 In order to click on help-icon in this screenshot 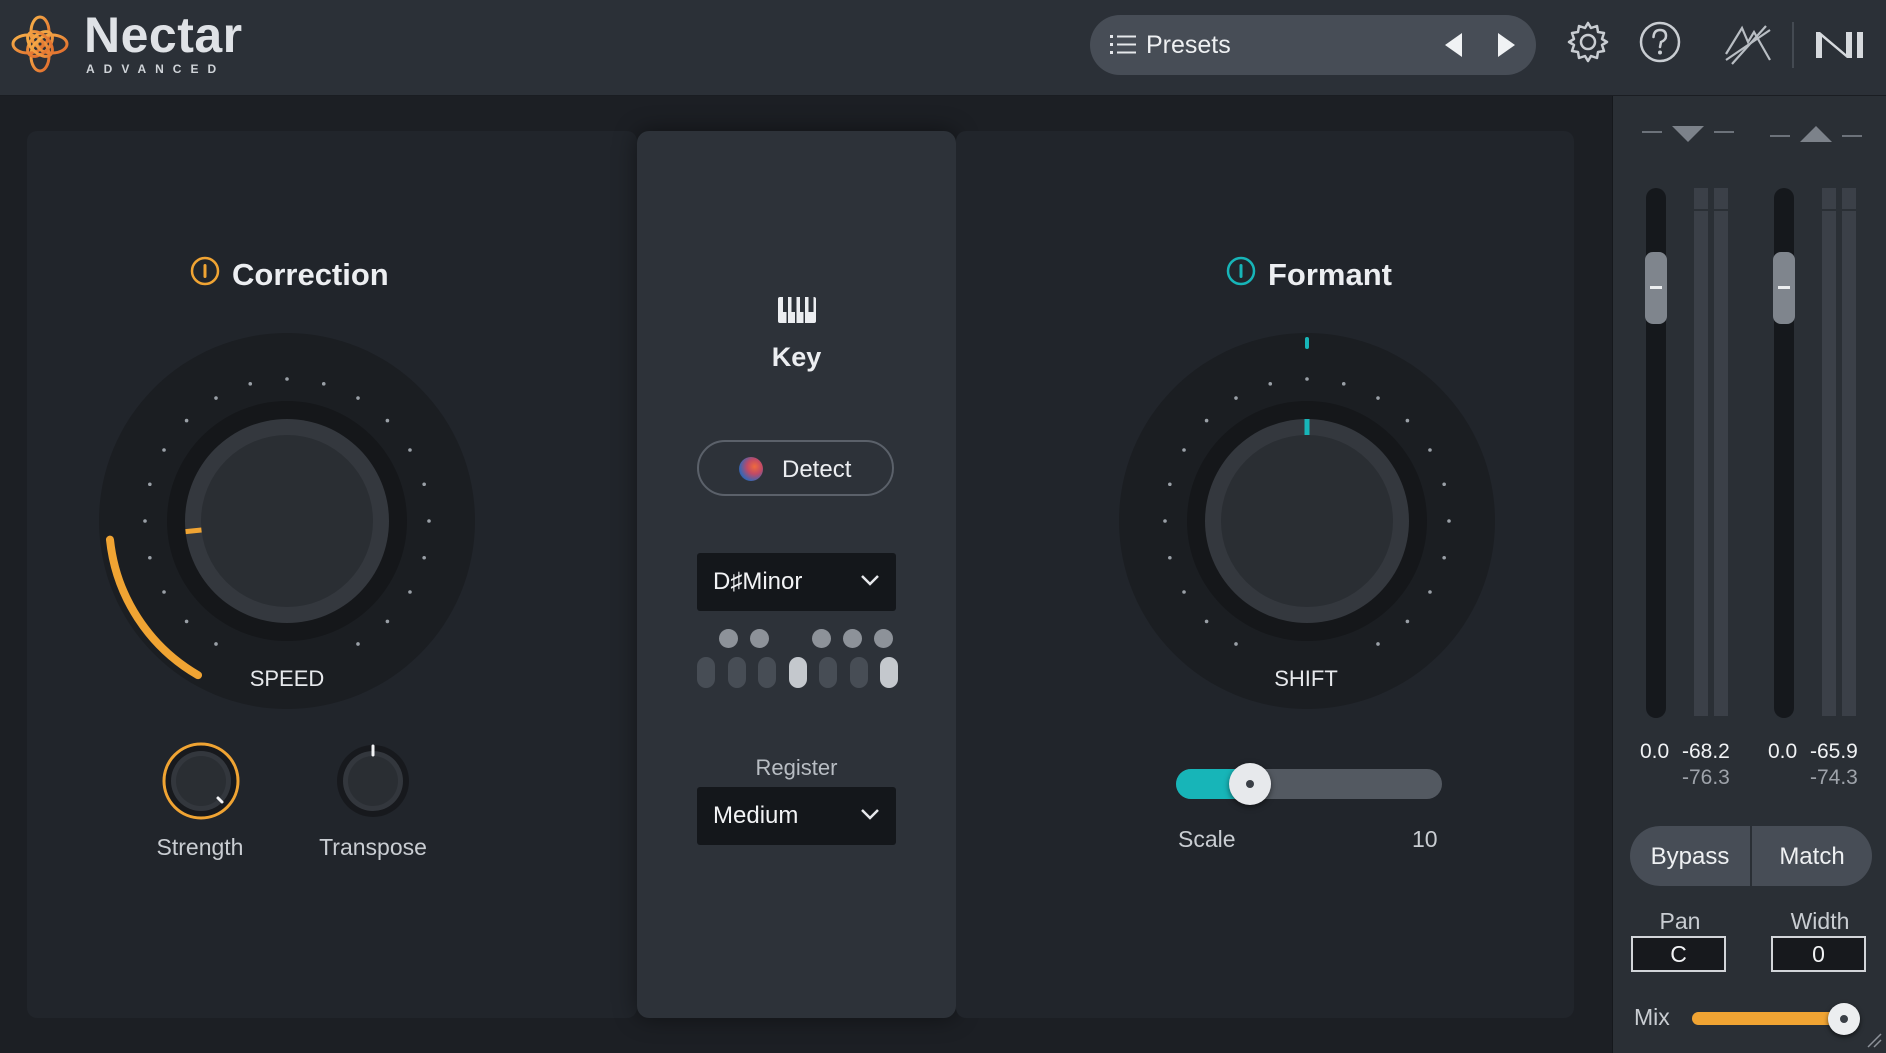, I will do `click(1660, 42)`.